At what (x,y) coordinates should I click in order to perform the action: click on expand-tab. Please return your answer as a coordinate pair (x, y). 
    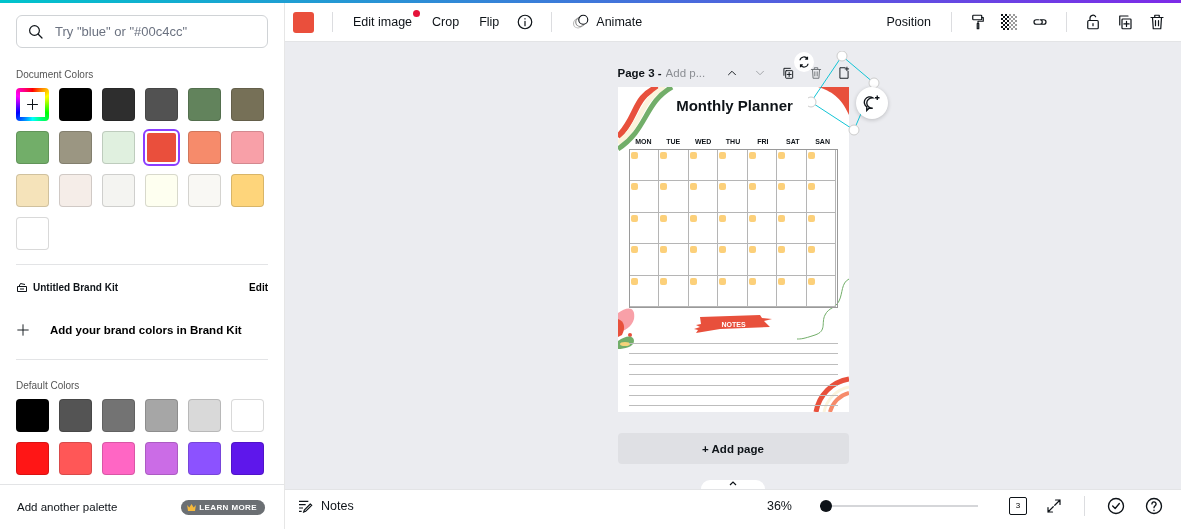
    Looking at the image, I should click on (733, 484).